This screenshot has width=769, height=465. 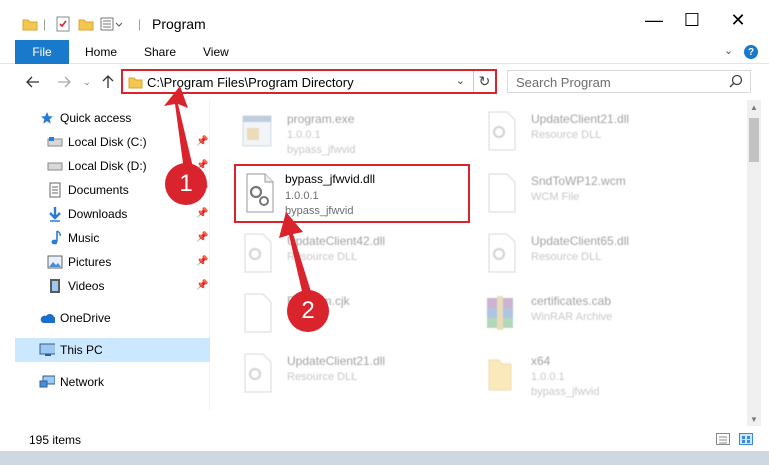 I want to click on search-box: Search Program, so click(x=629, y=81).